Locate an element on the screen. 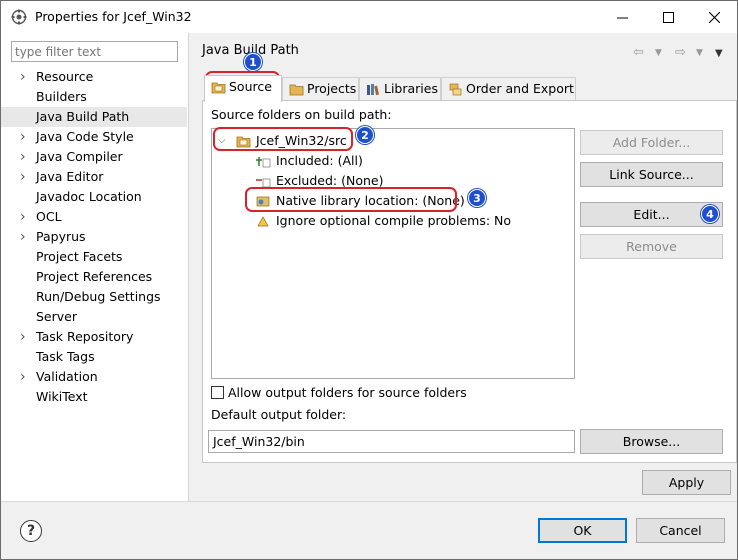  sidebar-item-label: Project References is located at coordinates (94, 276).